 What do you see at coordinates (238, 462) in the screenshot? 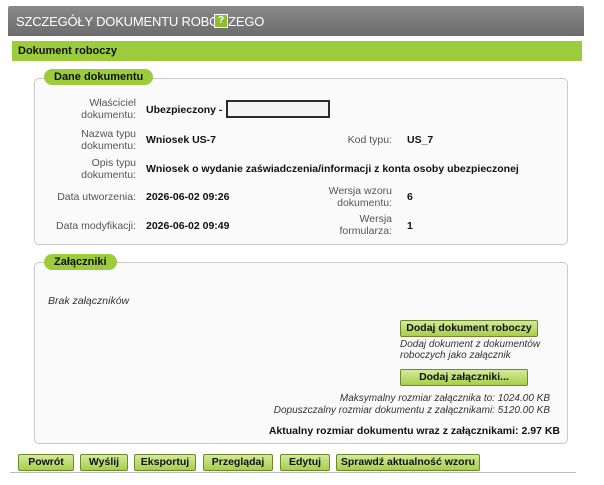
I see `preview-button: Przeglądaj` at bounding box center [238, 462].